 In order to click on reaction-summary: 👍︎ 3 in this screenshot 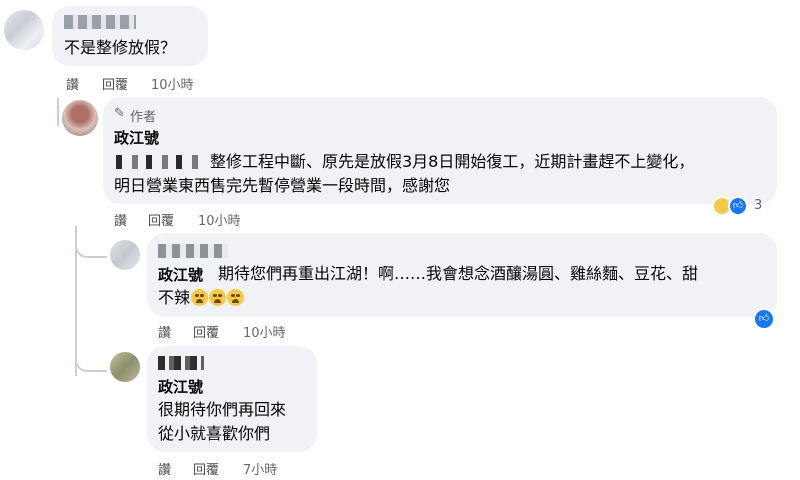, I will do `click(744, 207)`.